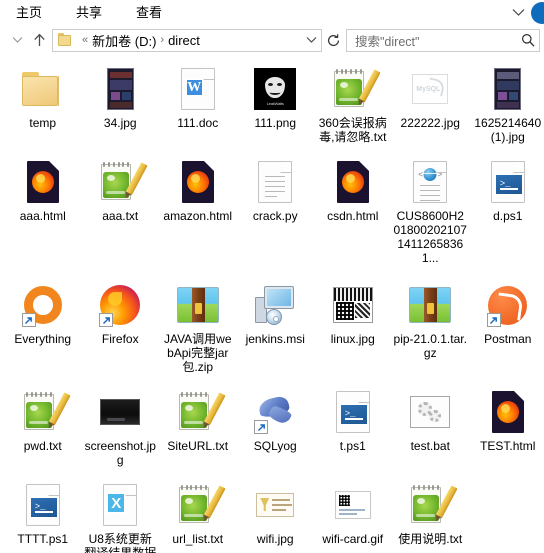 The image size is (544, 553). I want to click on file-item-111-png: LeakWatts 111.png, so click(276, 102).